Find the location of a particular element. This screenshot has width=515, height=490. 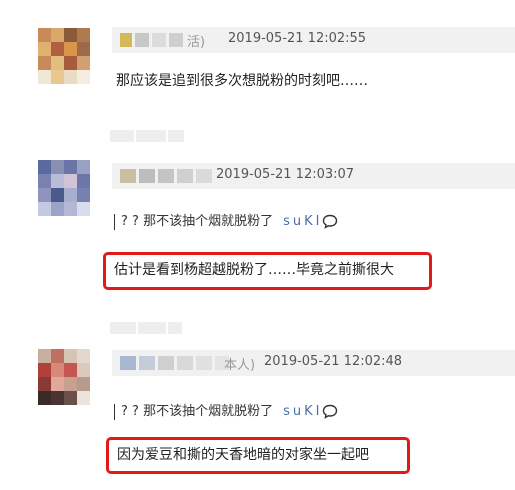

username-suffix: 活) is located at coordinates (196, 42).